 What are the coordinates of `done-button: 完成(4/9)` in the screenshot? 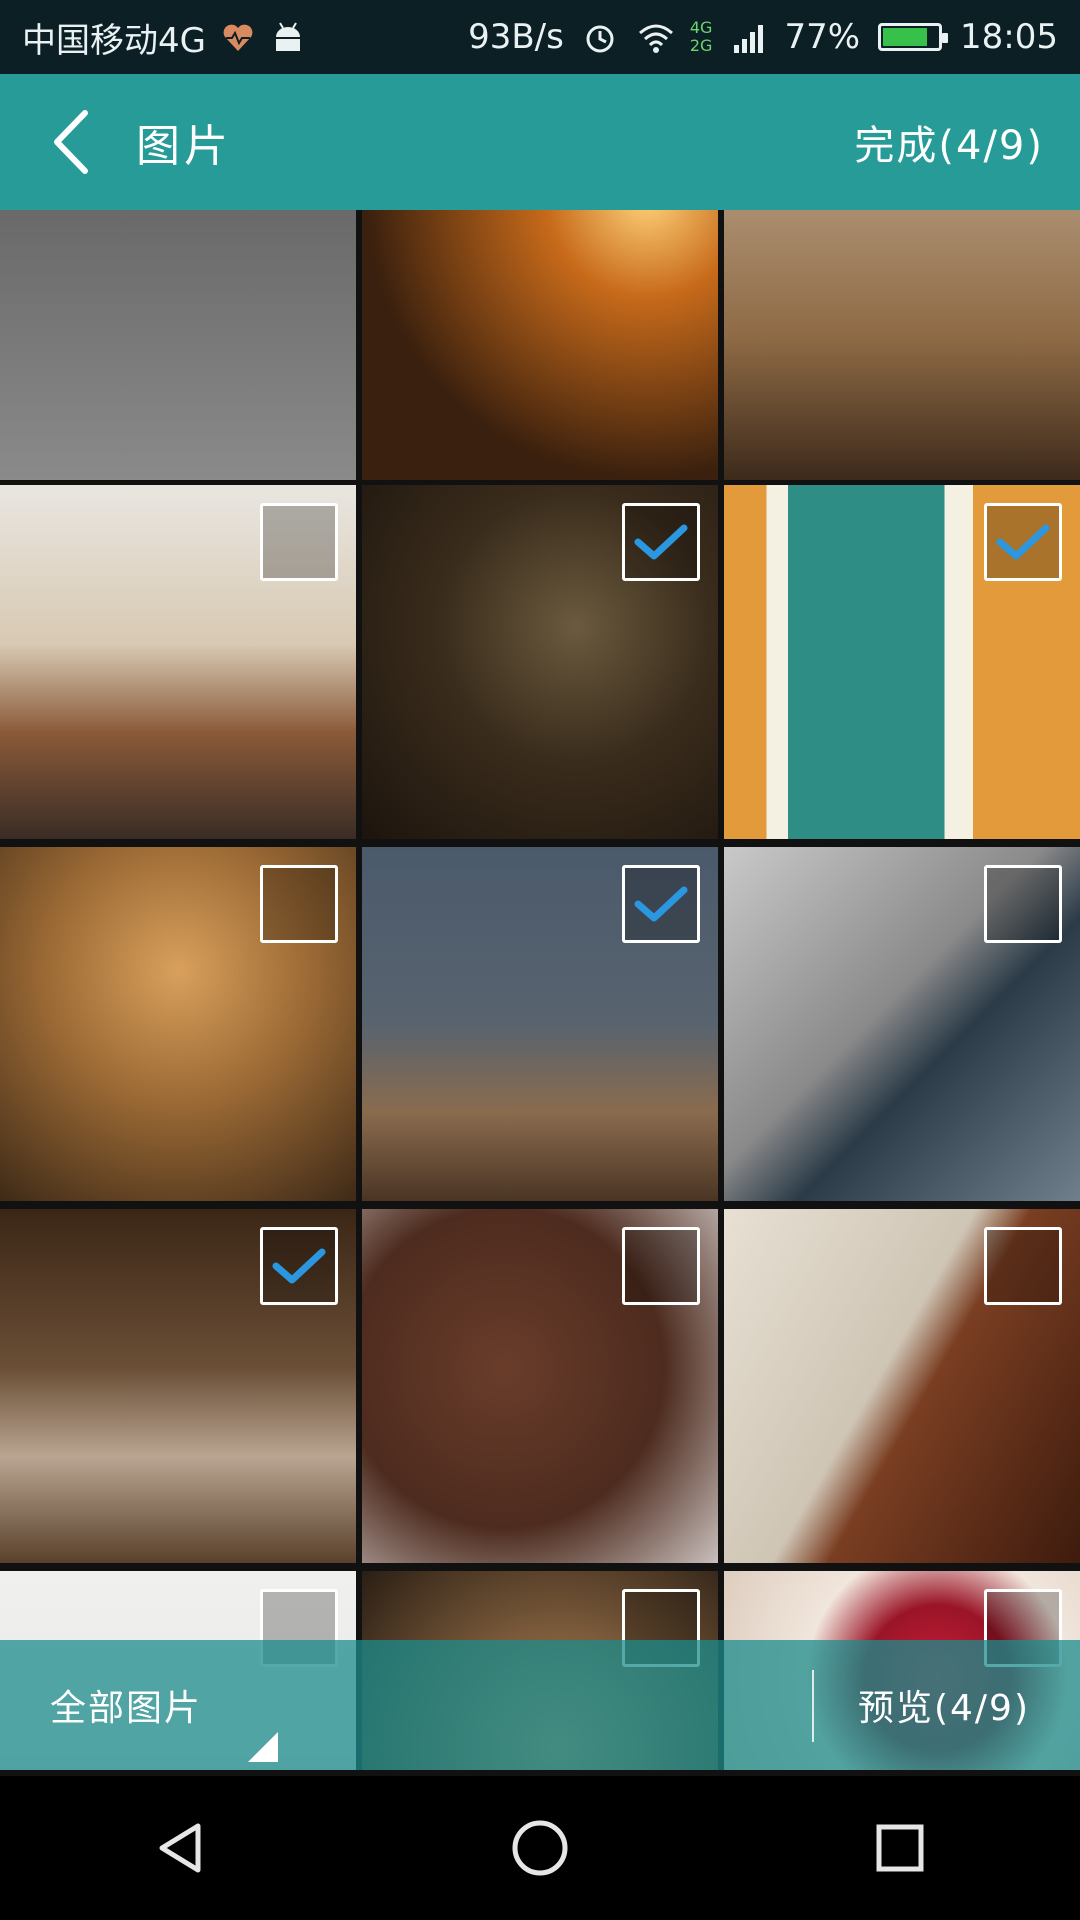 It's located at (949, 142).